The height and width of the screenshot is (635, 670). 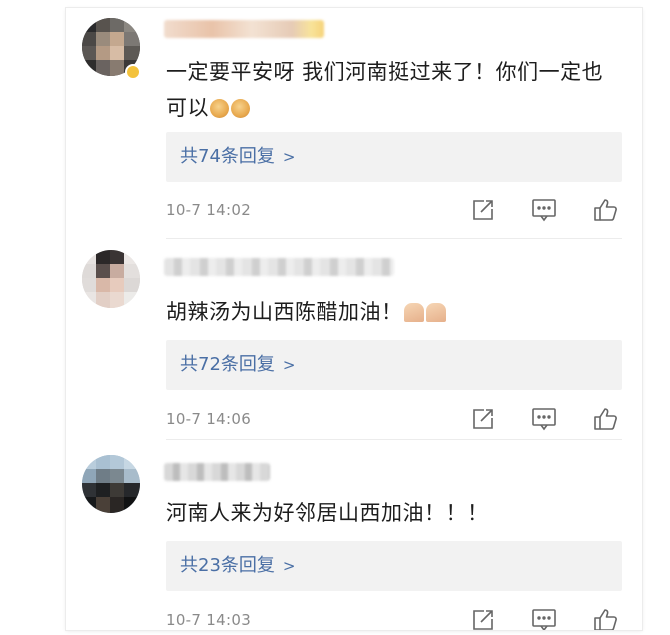 What do you see at coordinates (209, 210) in the screenshot?
I see `comment-timestamp: 10-7 14:02` at bounding box center [209, 210].